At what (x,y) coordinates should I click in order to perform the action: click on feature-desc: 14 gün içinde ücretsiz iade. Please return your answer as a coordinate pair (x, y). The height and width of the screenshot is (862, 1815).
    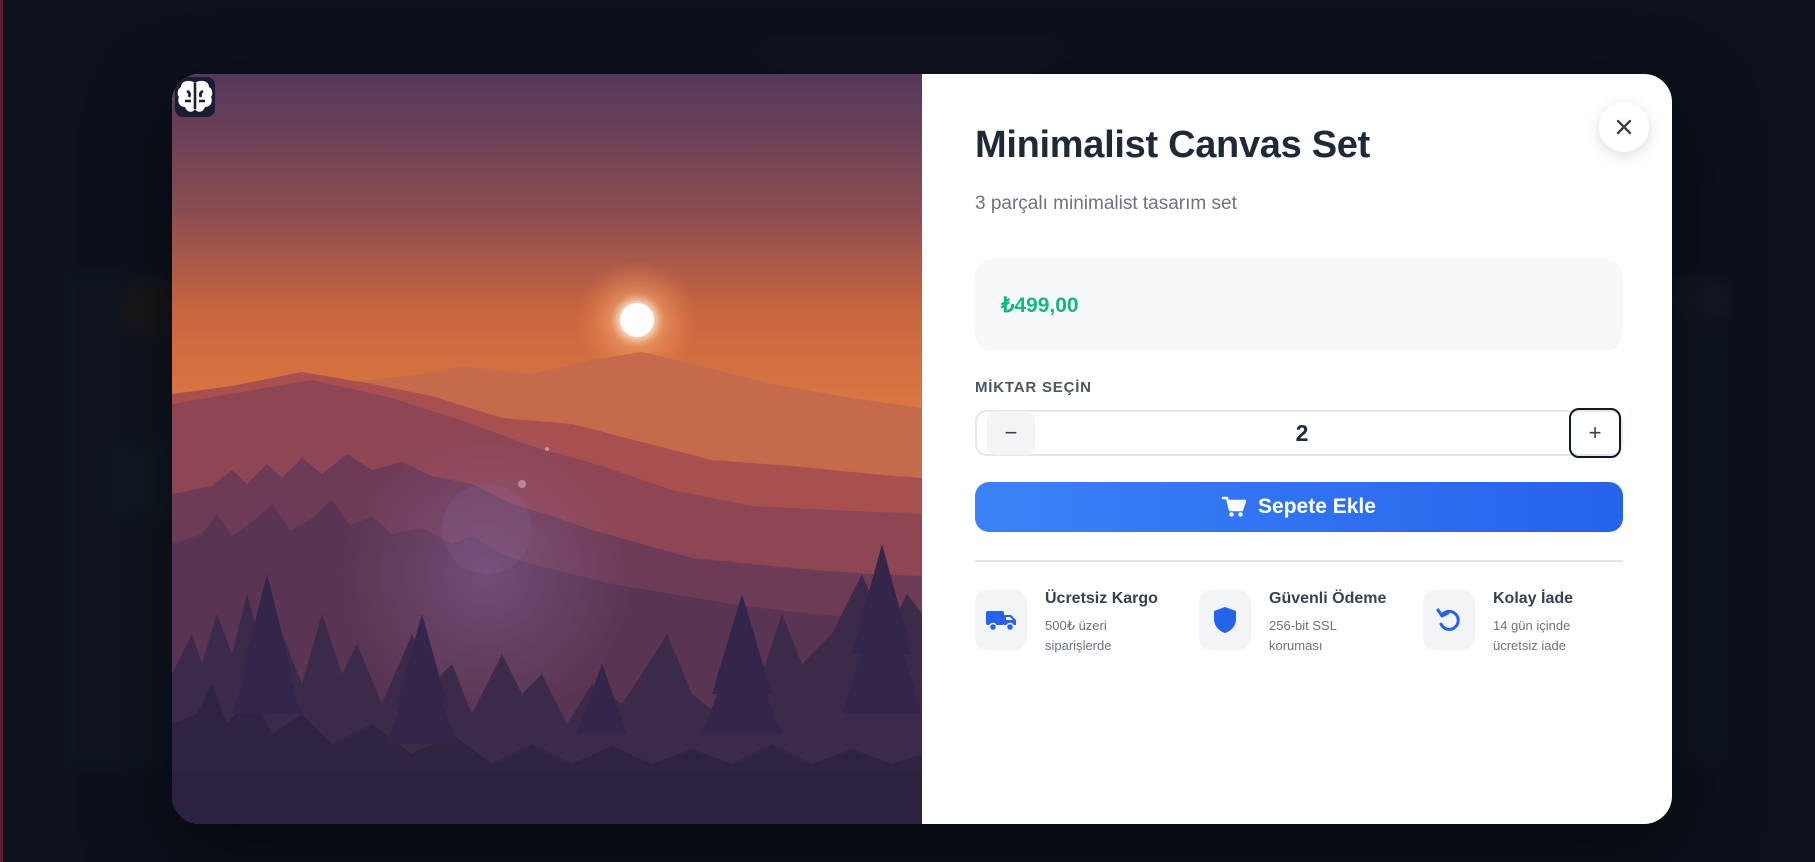
    Looking at the image, I should click on (1532, 635).